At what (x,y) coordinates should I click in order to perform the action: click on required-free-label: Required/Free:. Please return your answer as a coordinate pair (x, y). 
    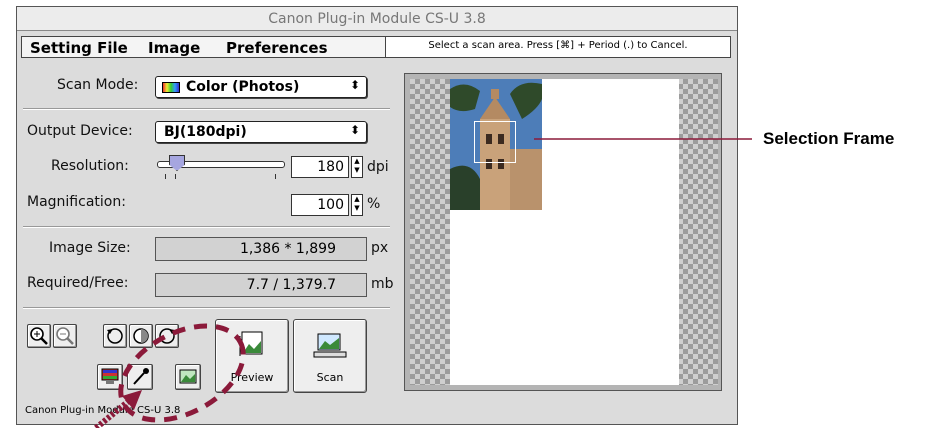
    Looking at the image, I should click on (78, 283).